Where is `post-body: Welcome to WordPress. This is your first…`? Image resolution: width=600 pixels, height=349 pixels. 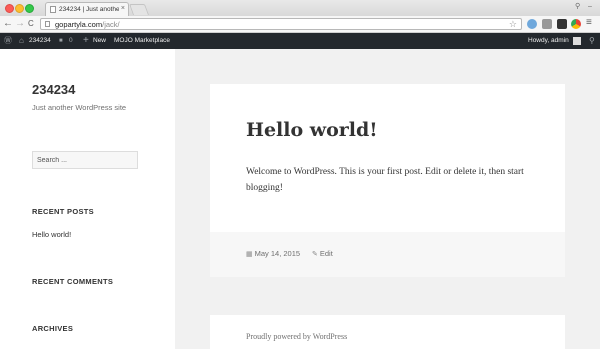 post-body: Welcome to WordPress. This is your first… is located at coordinates (385, 180).